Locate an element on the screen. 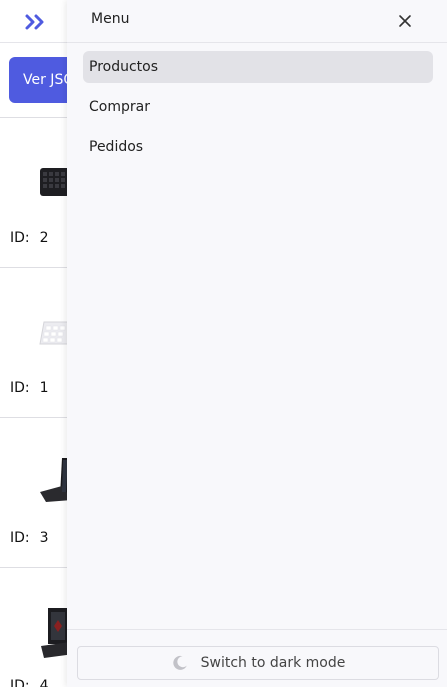  product-id-value: 3 is located at coordinates (44, 538).